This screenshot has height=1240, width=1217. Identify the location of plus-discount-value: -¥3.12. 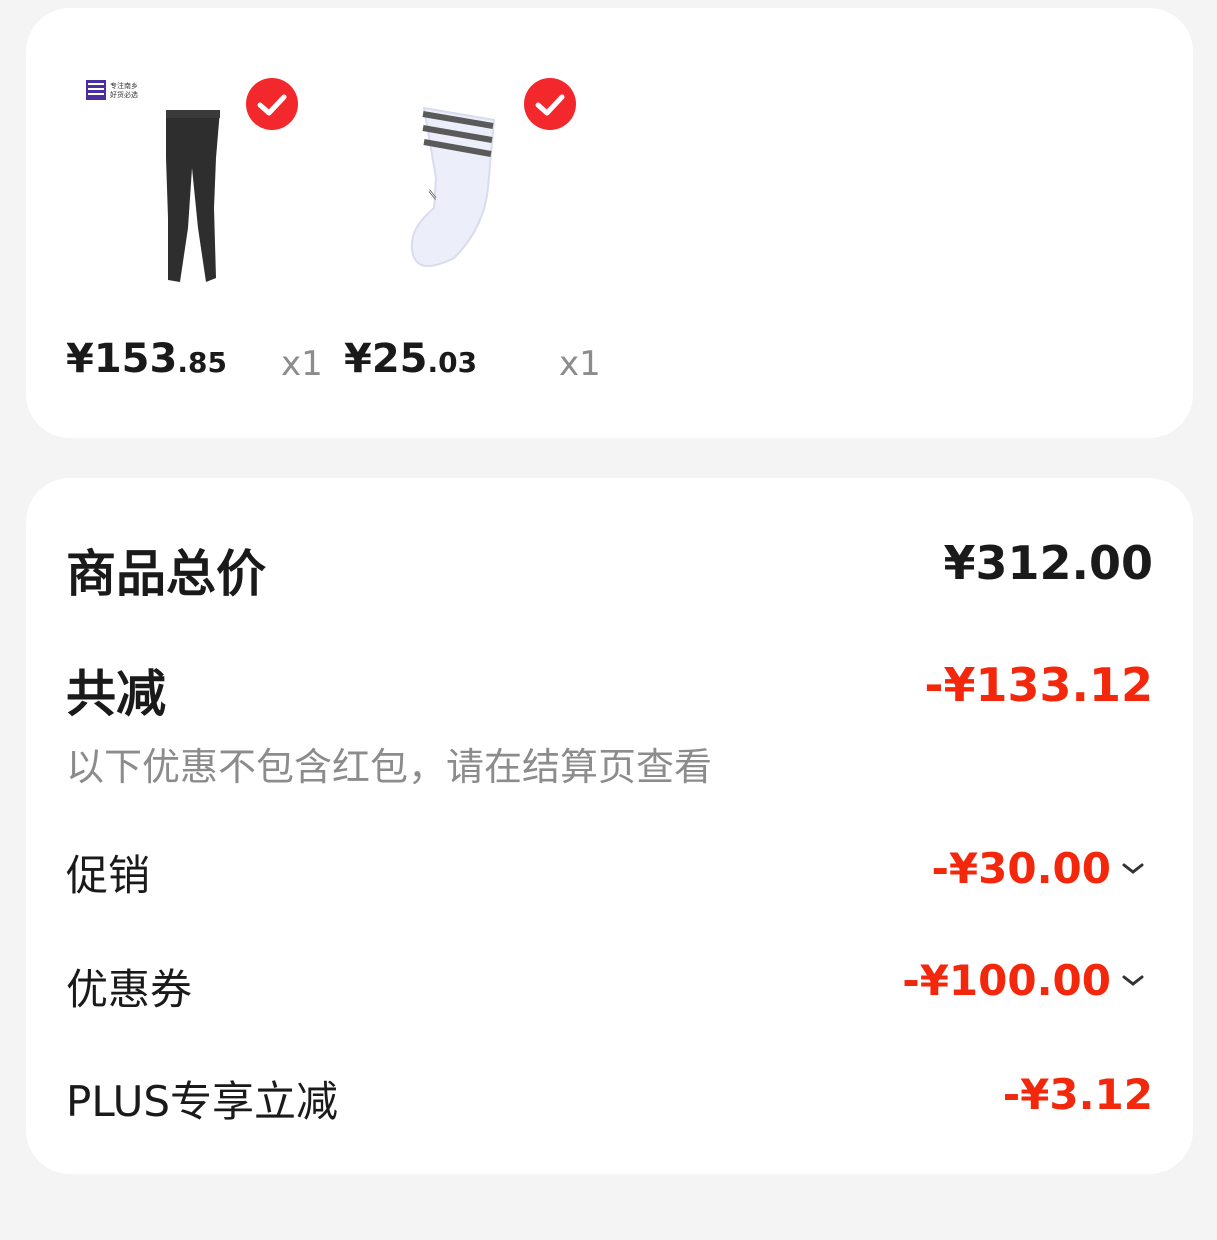
(1077, 1094).